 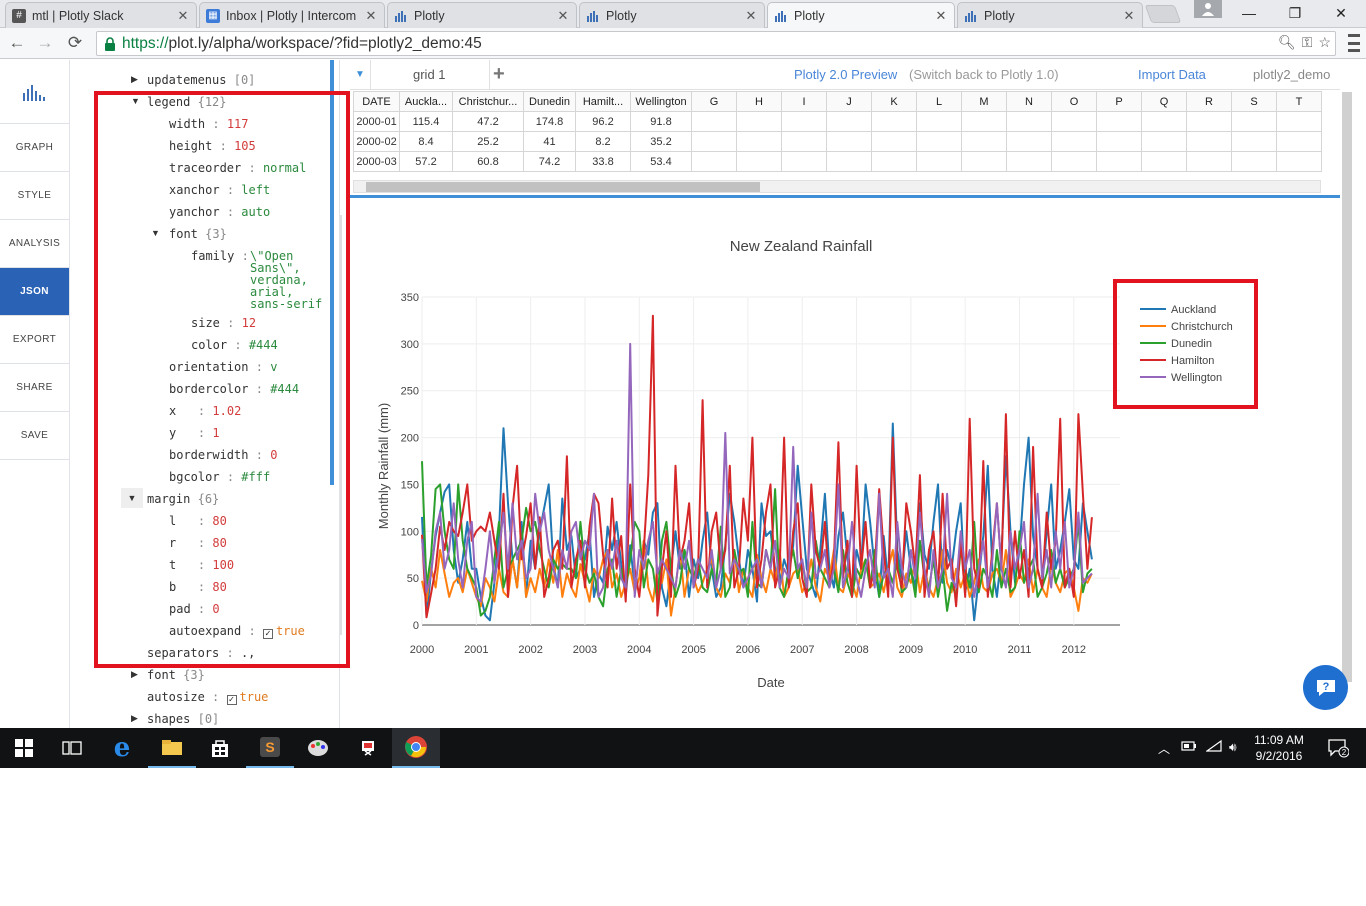 What do you see at coordinates (1325, 687) in the screenshot?
I see `help-chat-button: ?` at bounding box center [1325, 687].